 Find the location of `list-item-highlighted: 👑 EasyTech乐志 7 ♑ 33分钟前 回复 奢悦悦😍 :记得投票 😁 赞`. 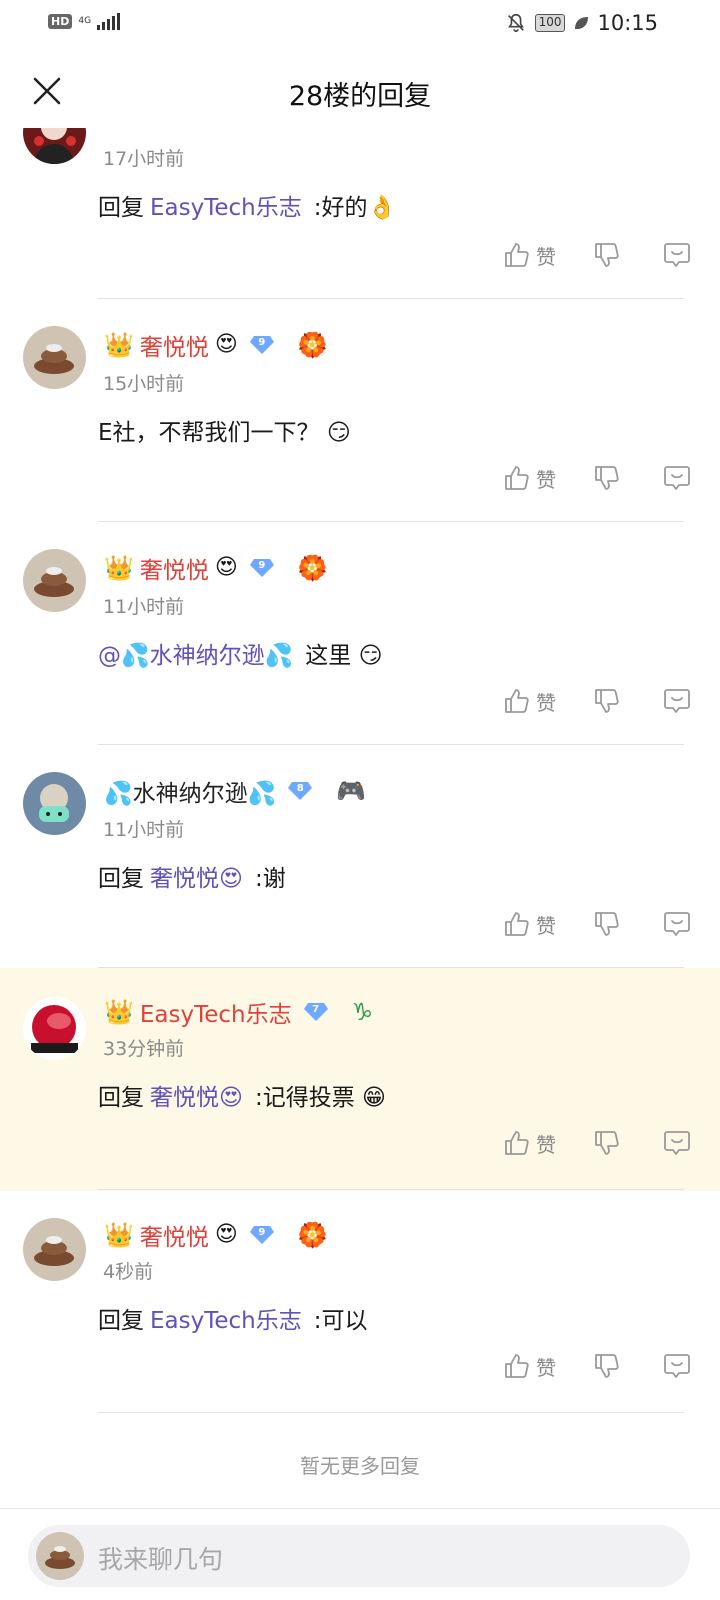

list-item-highlighted: 👑 EasyTech乐志 7 ♑ 33分钟前 回复 奢悦悦😍 :记得投票 😁 赞 is located at coordinates (360, 1079).